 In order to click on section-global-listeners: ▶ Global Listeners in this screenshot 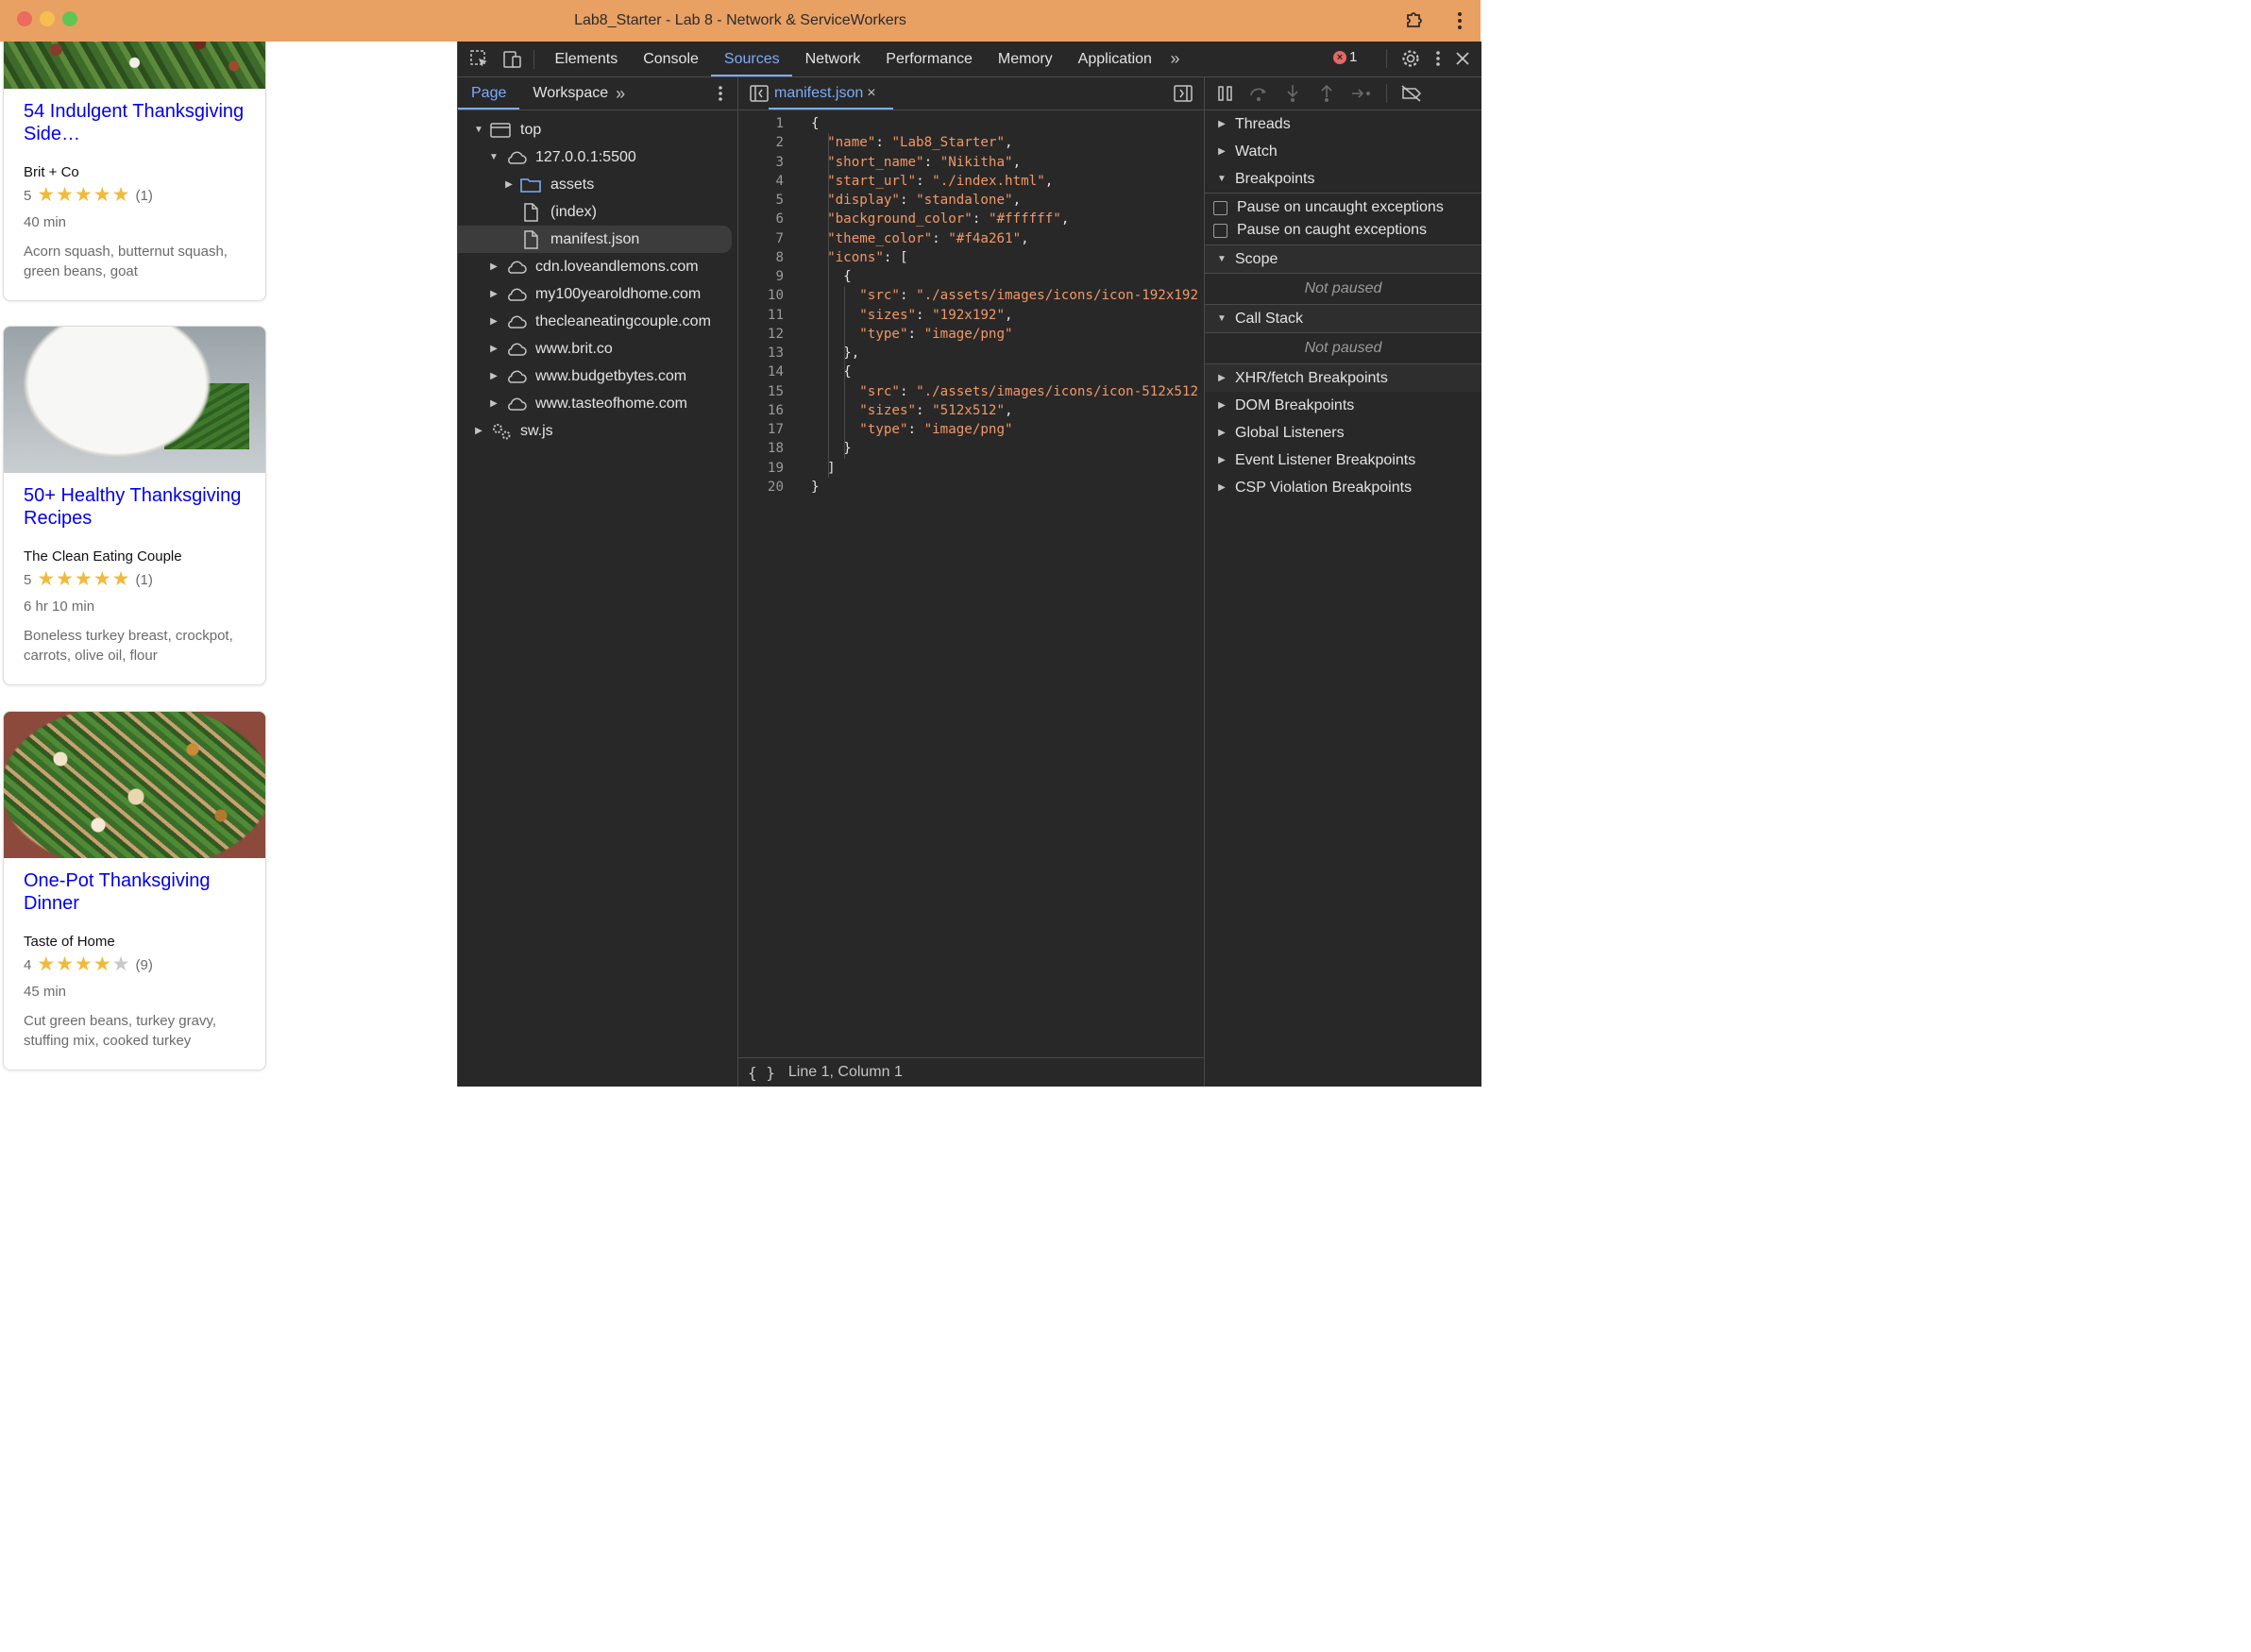, I will do `click(1343, 433)`.